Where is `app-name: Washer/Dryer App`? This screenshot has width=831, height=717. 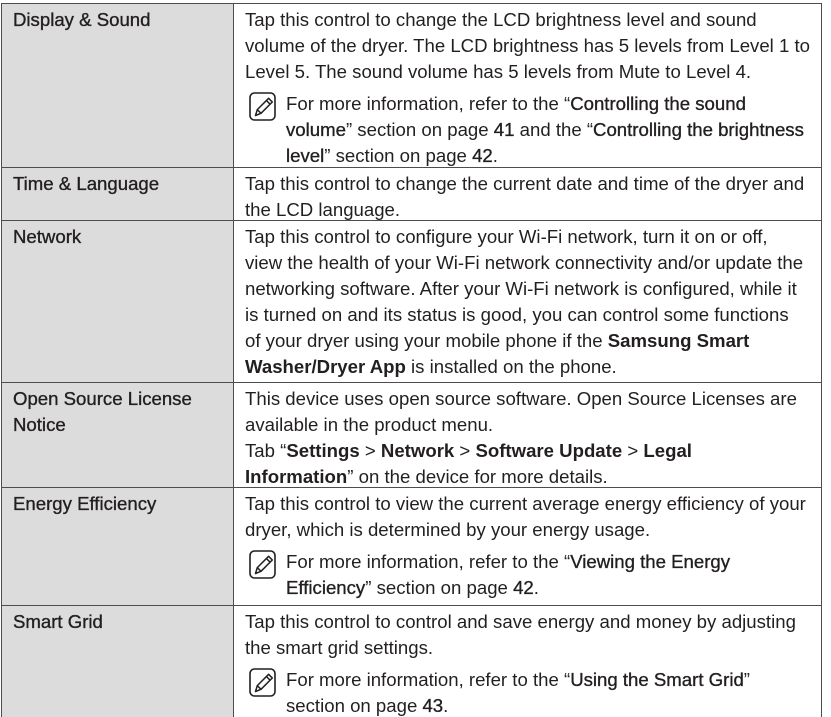 app-name: Washer/Dryer App is located at coordinates (325, 366).